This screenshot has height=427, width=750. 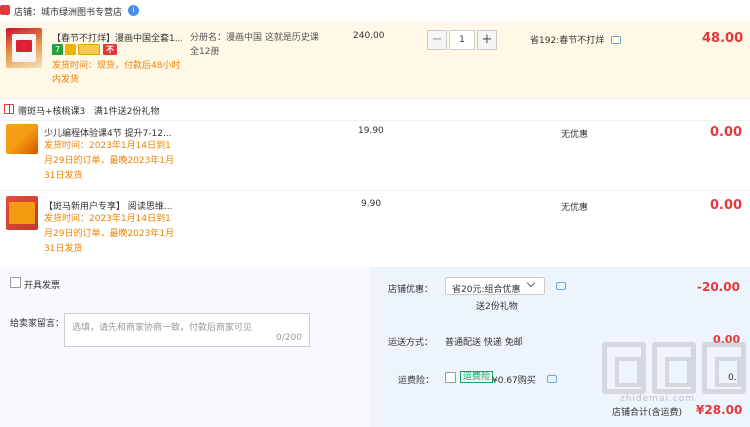 What do you see at coordinates (487, 40) in the screenshot?
I see `quantity-plus-button: +` at bounding box center [487, 40].